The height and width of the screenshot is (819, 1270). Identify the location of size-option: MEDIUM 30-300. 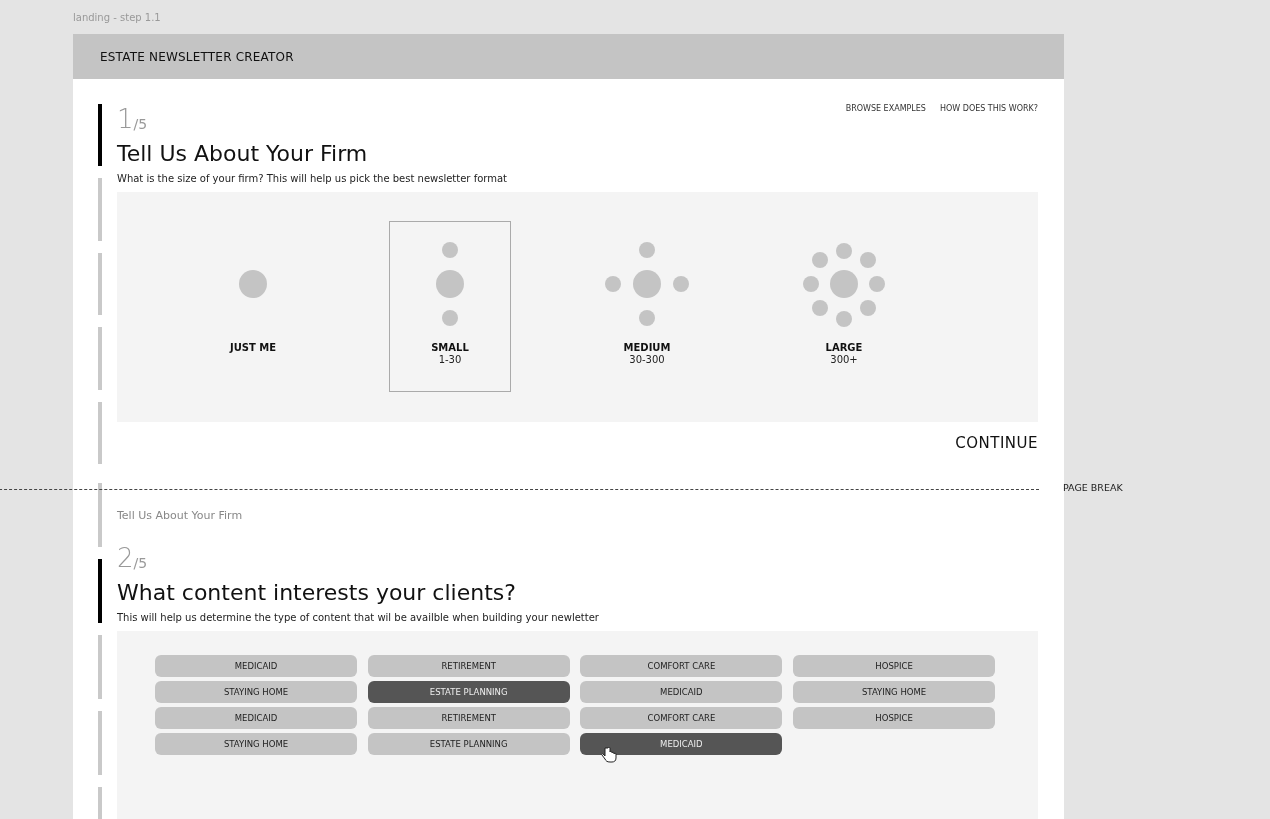
(647, 306).